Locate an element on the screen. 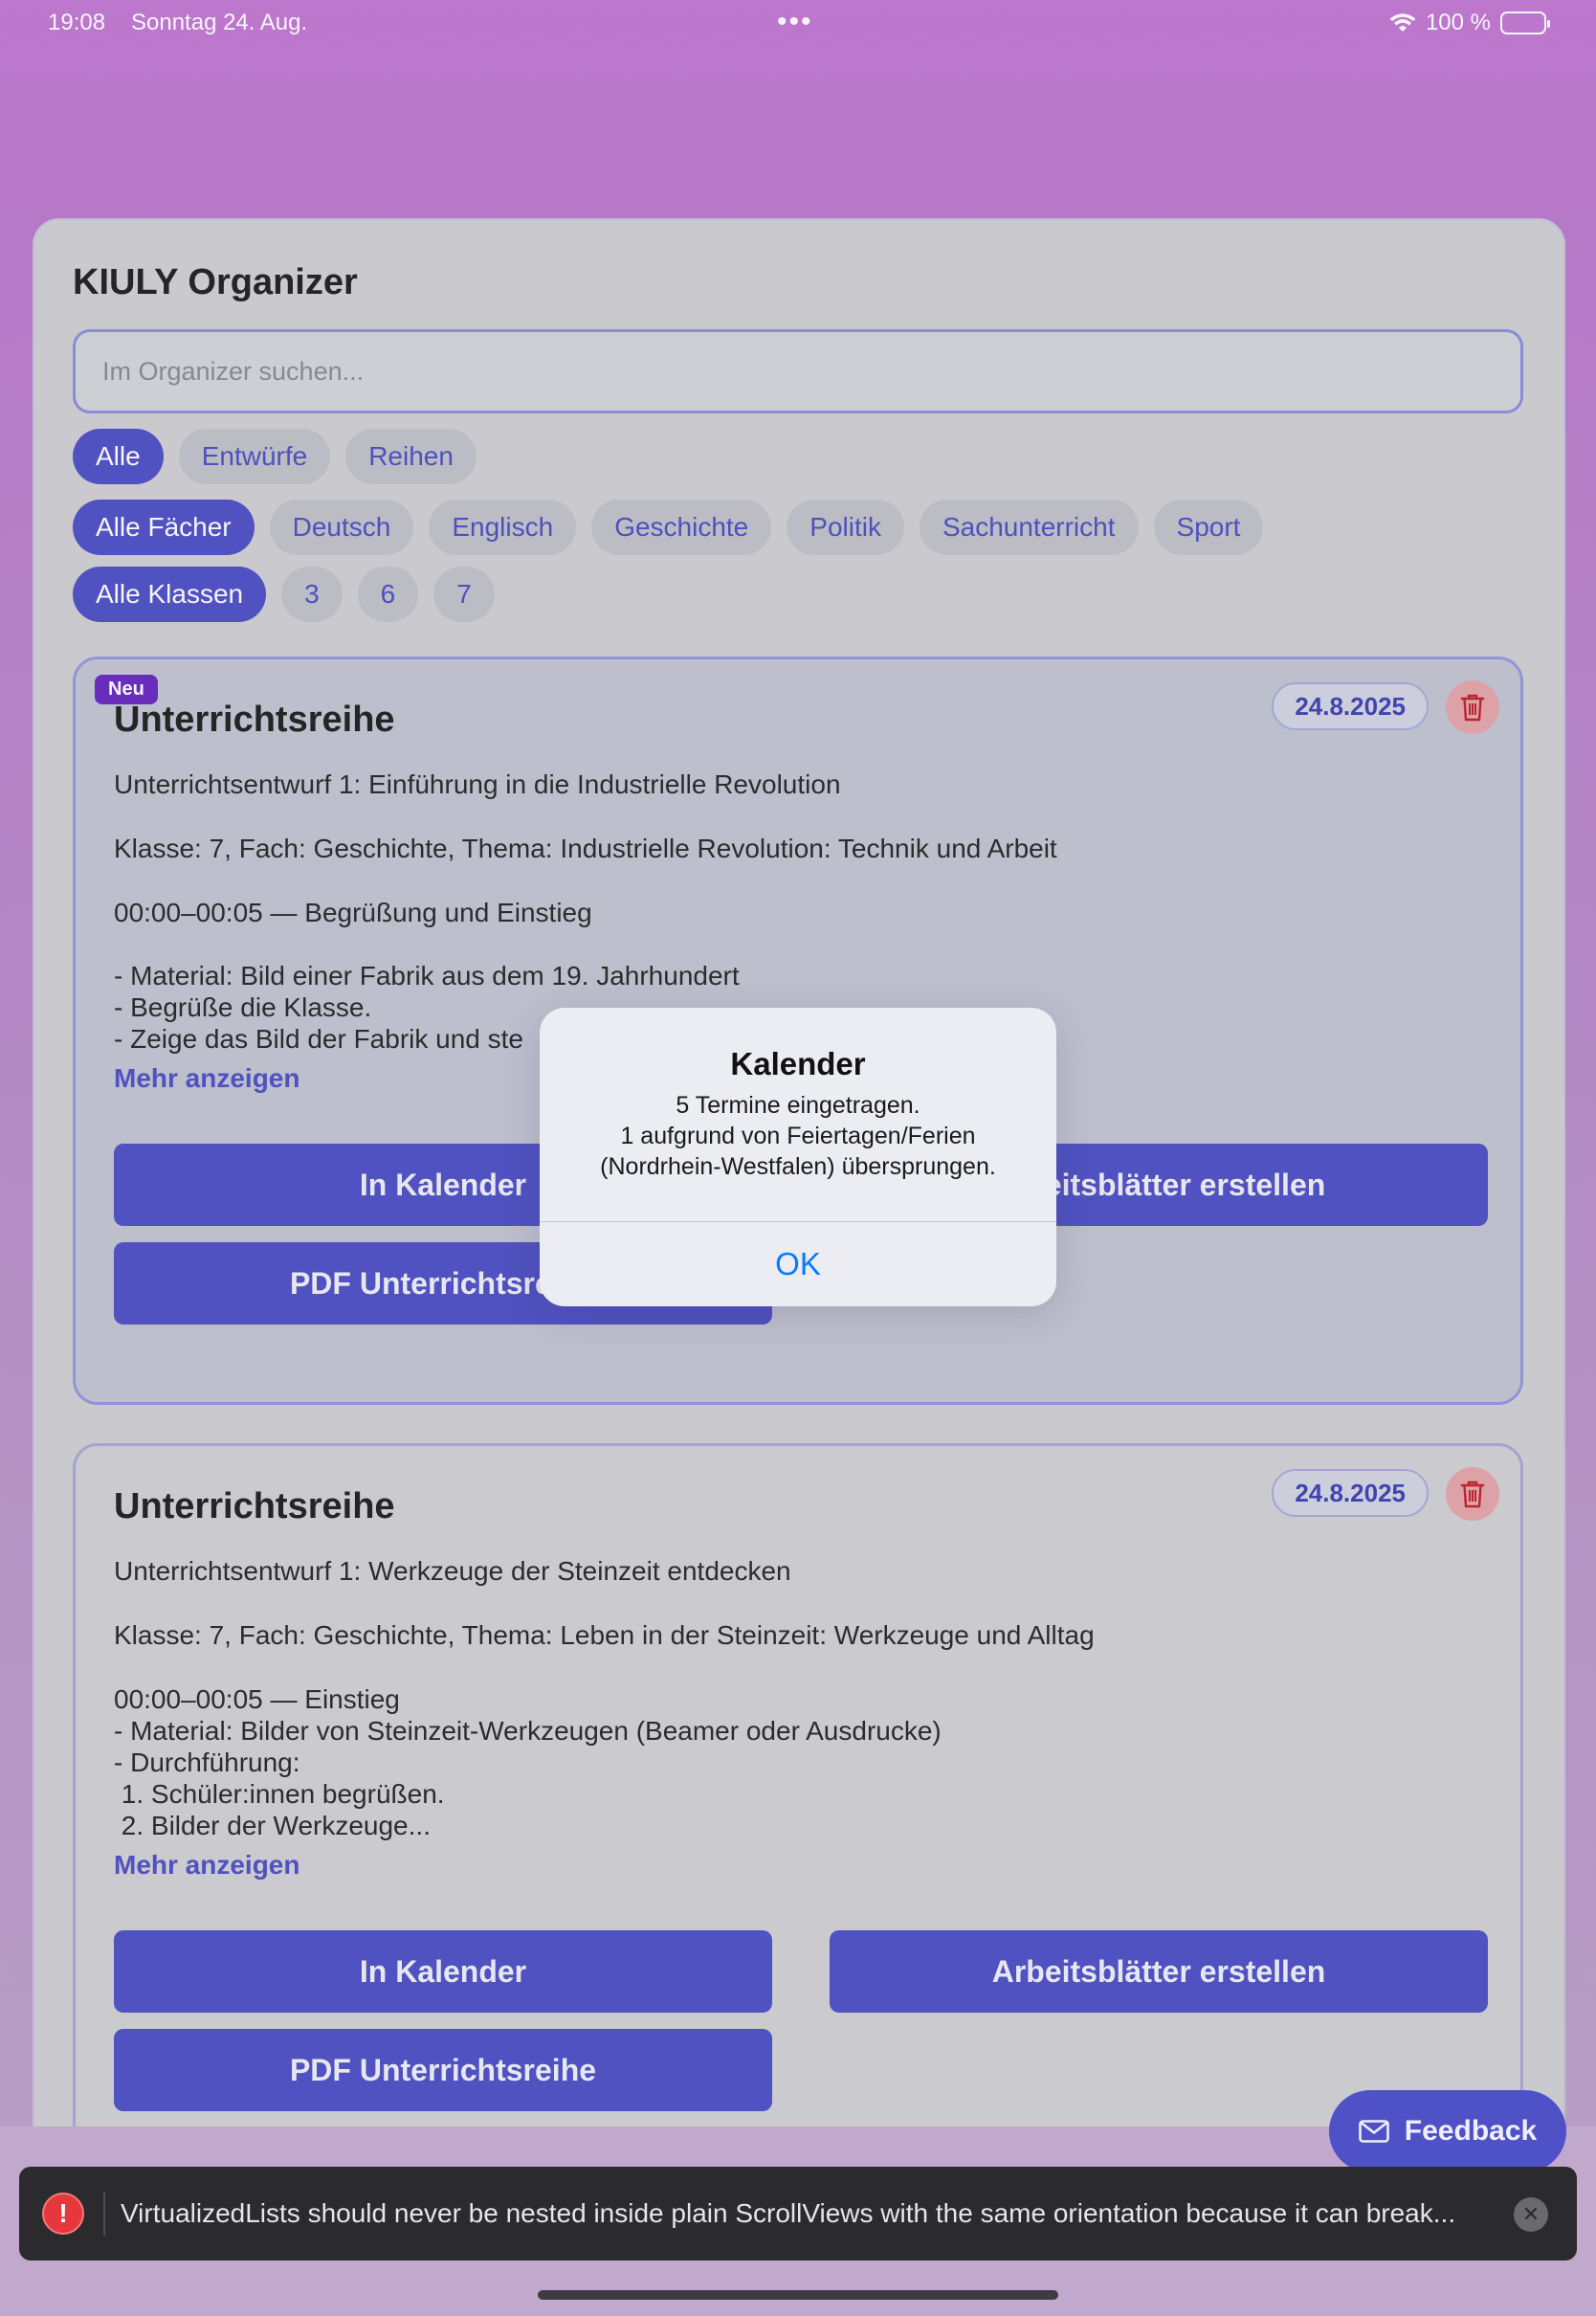  alert-message-line: 1 aufgrund von Feiertagen/Ferien is located at coordinates (798, 1136).